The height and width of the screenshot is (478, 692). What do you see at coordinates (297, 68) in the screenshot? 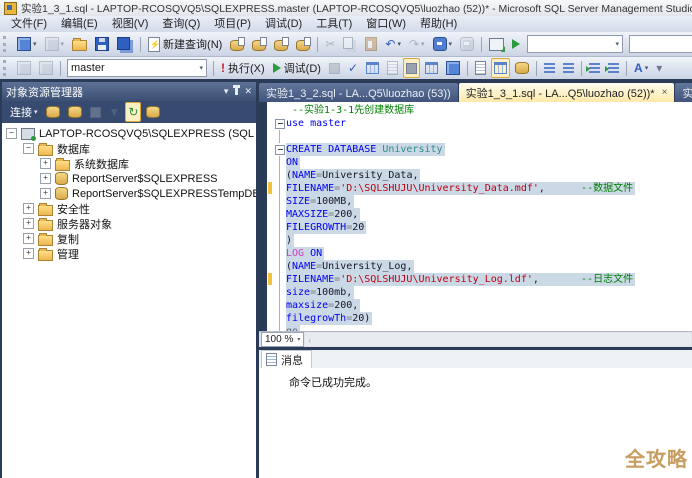
I see `debug-button: 调试(D)` at bounding box center [297, 68].